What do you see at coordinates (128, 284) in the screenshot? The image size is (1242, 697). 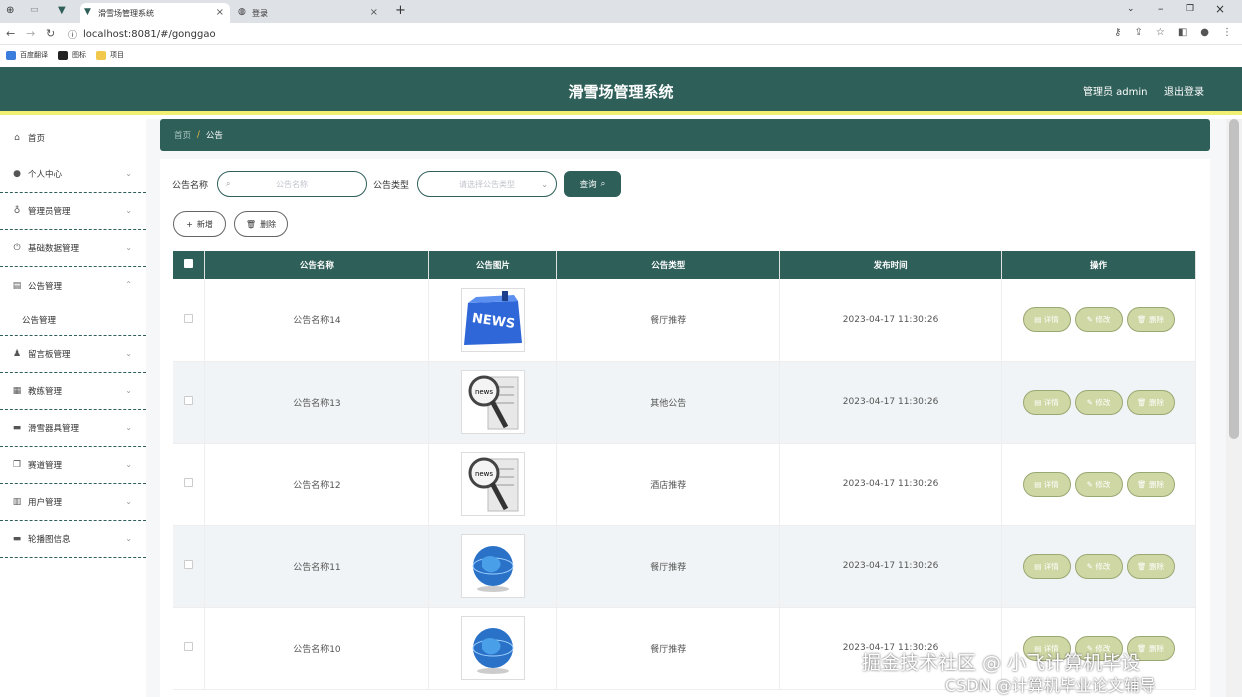 I see `chevron-up-icon: ⌃` at bounding box center [128, 284].